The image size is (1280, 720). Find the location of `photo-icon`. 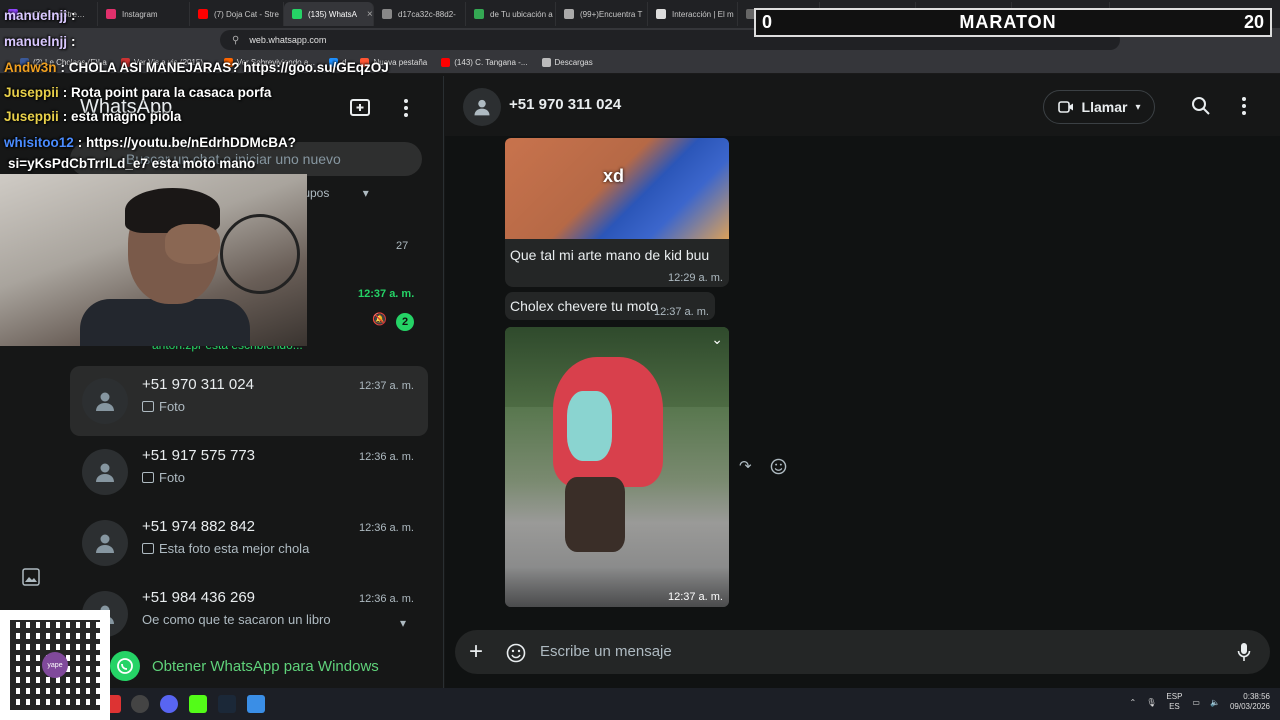

photo-icon is located at coordinates (148, 477).